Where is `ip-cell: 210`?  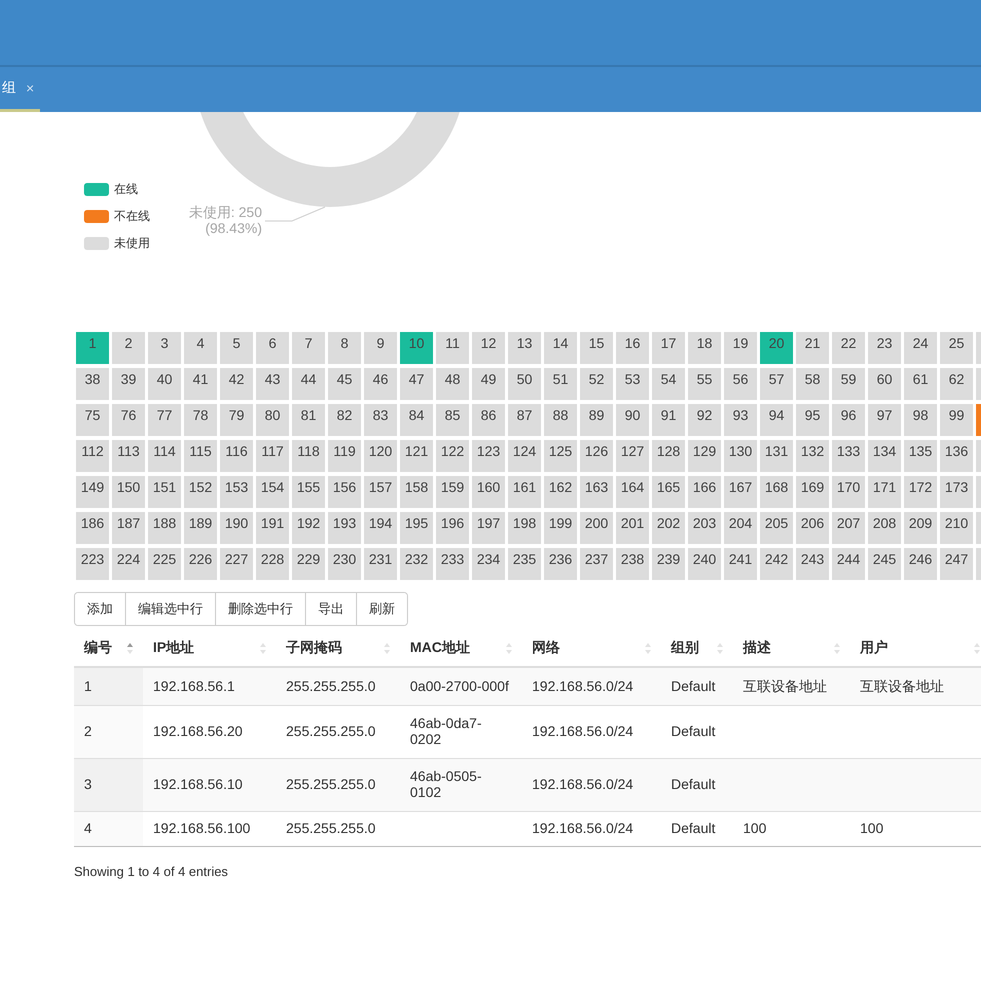
ip-cell: 210 is located at coordinates (956, 528).